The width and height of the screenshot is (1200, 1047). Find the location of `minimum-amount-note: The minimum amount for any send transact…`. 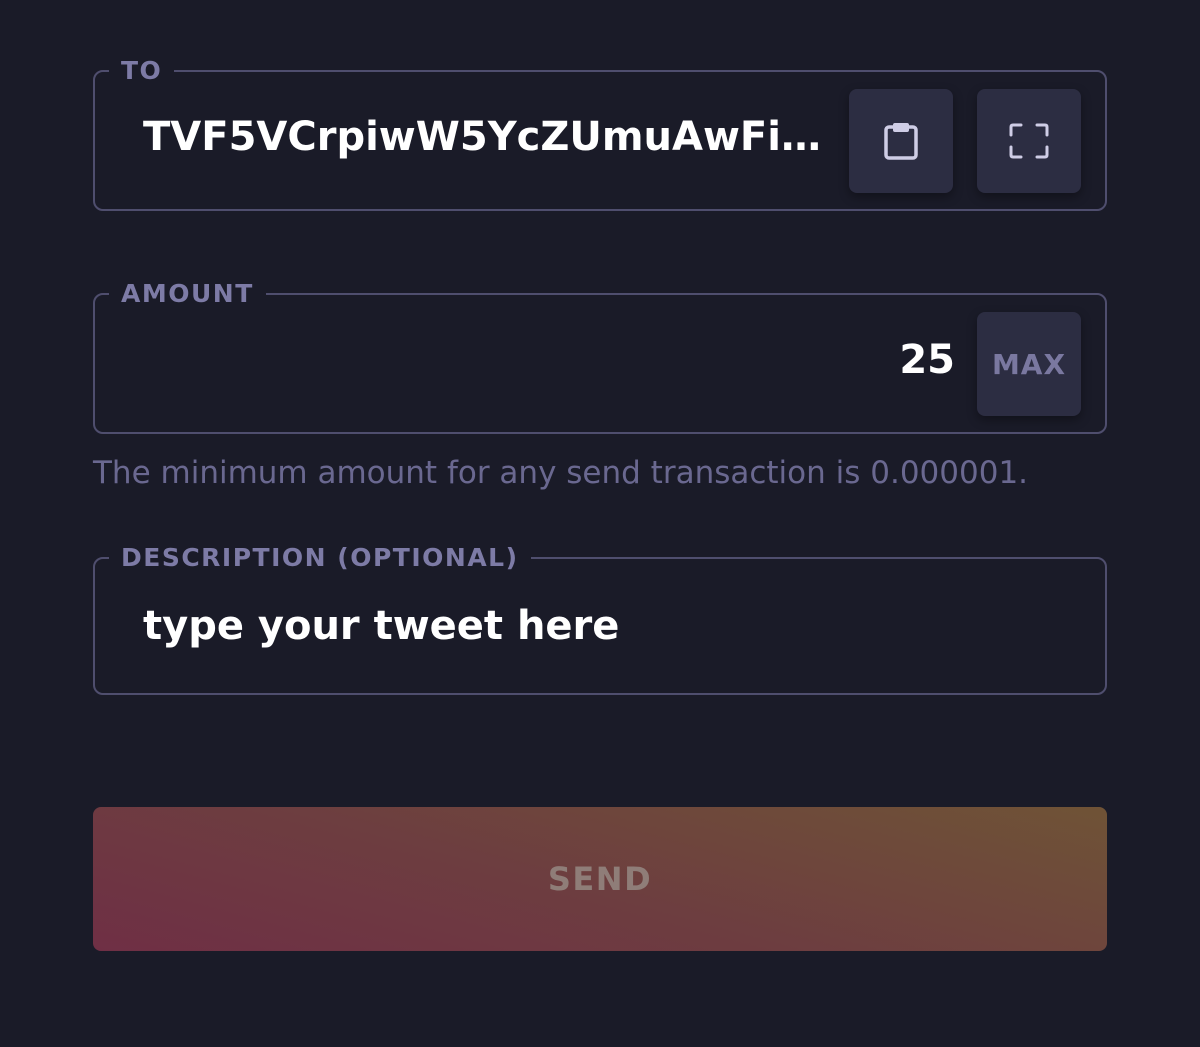

minimum-amount-note: The minimum amount for any send transact… is located at coordinates (561, 473).